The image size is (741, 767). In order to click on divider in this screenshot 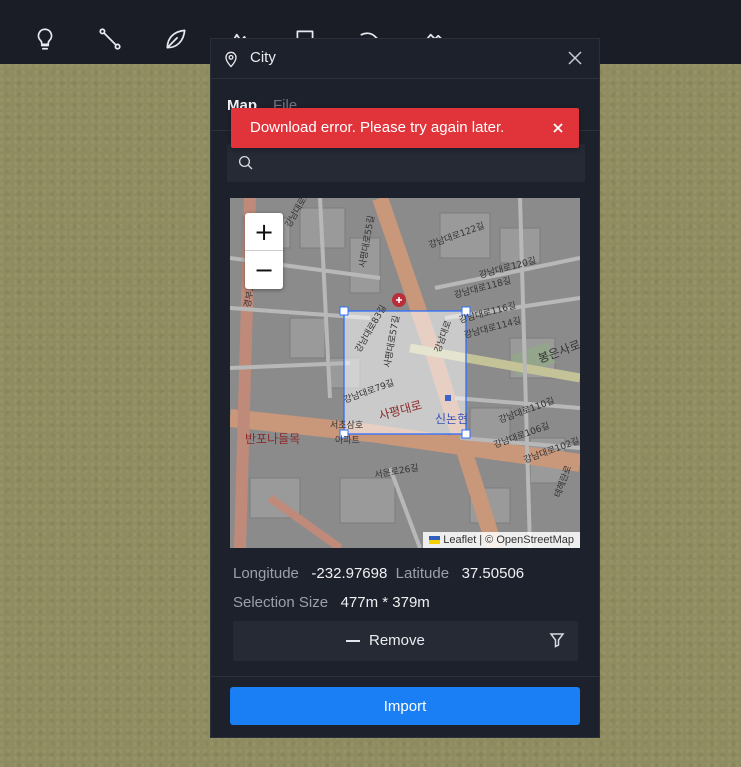, I will do `click(405, 676)`.